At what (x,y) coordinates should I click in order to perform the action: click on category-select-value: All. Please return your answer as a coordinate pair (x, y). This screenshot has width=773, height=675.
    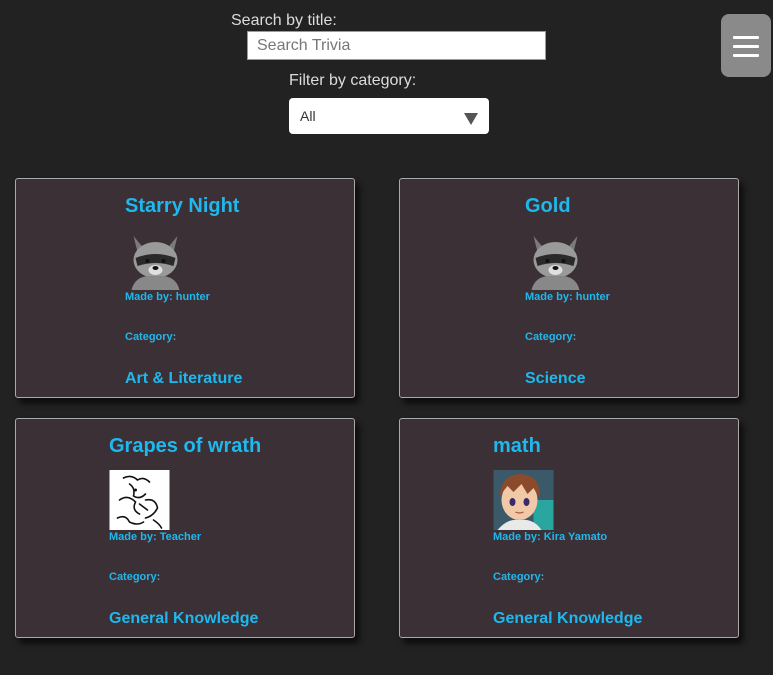
    Looking at the image, I should click on (308, 116).